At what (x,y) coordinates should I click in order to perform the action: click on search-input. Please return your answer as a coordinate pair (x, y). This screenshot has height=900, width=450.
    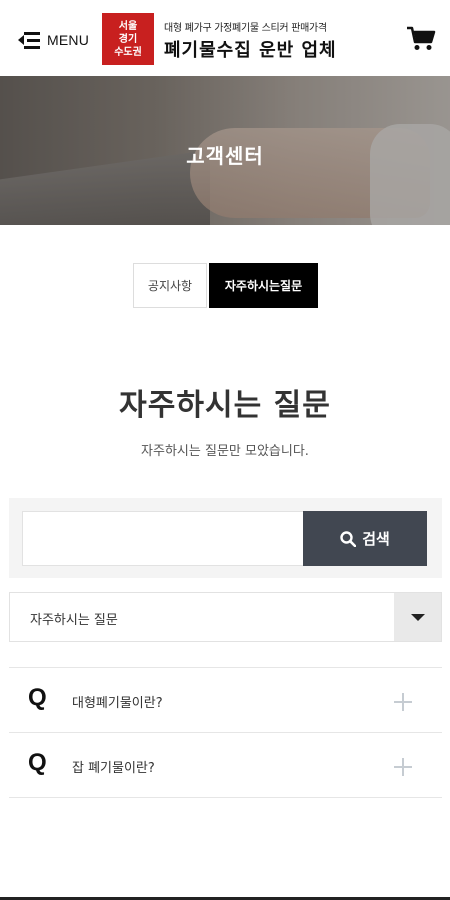
    Looking at the image, I should click on (163, 538).